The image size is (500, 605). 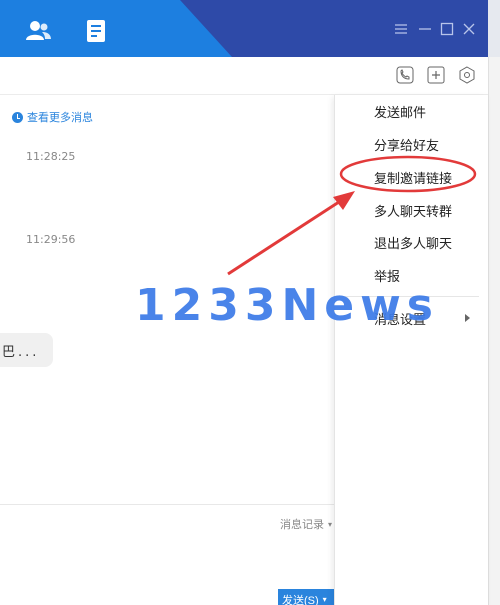 What do you see at coordinates (287, 305) in the screenshot?
I see `watermark: 1233News` at bounding box center [287, 305].